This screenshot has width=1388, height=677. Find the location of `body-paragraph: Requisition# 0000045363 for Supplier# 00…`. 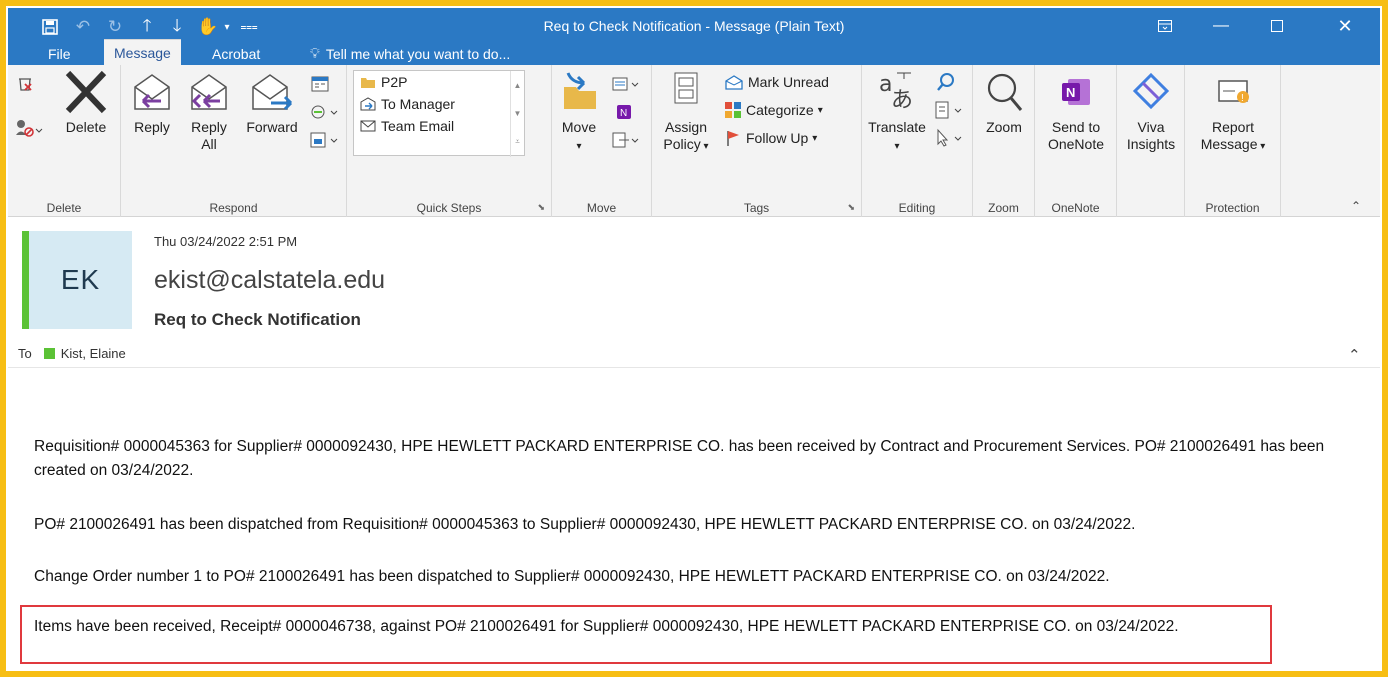

body-paragraph: Requisition# 0000045363 for Supplier# 00… is located at coordinates (679, 458).